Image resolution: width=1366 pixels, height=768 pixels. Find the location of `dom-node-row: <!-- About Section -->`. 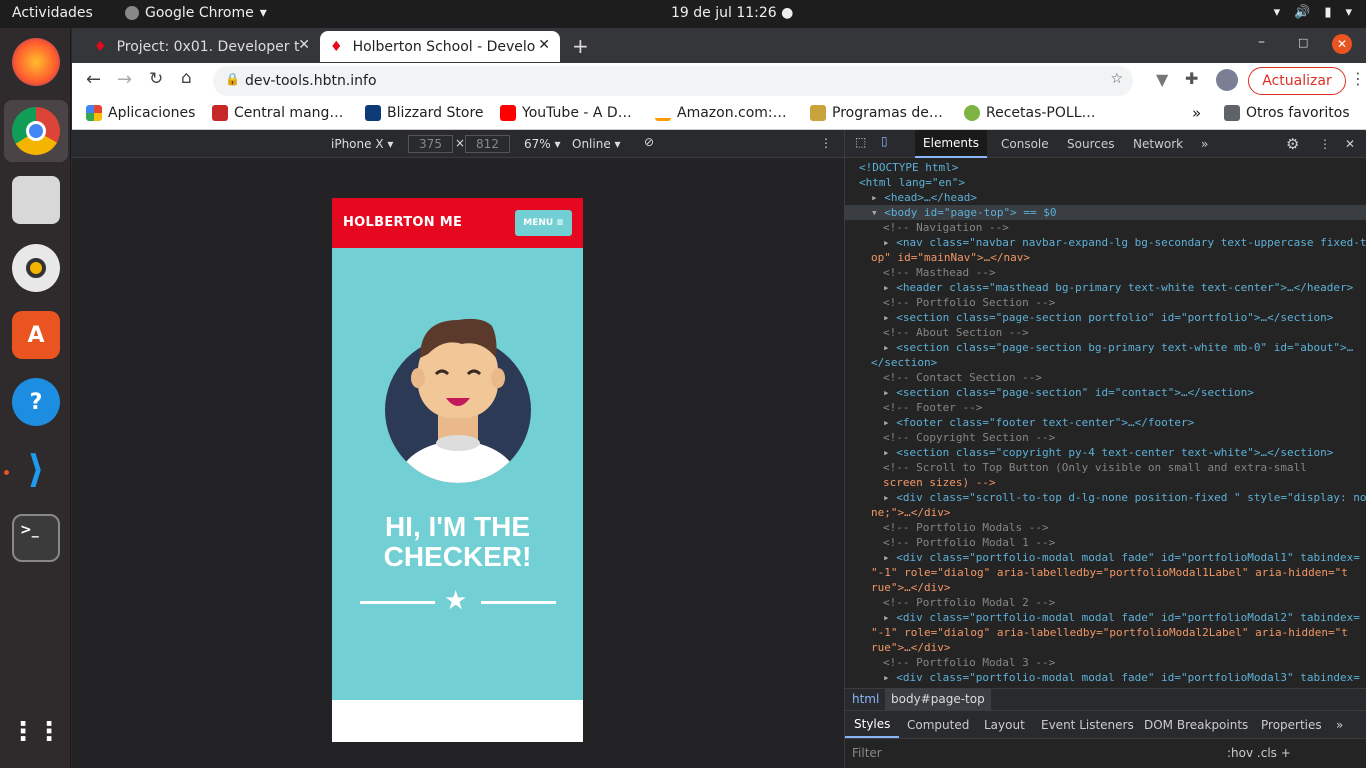

dom-node-row: <!-- About Section --> is located at coordinates (1105, 332).